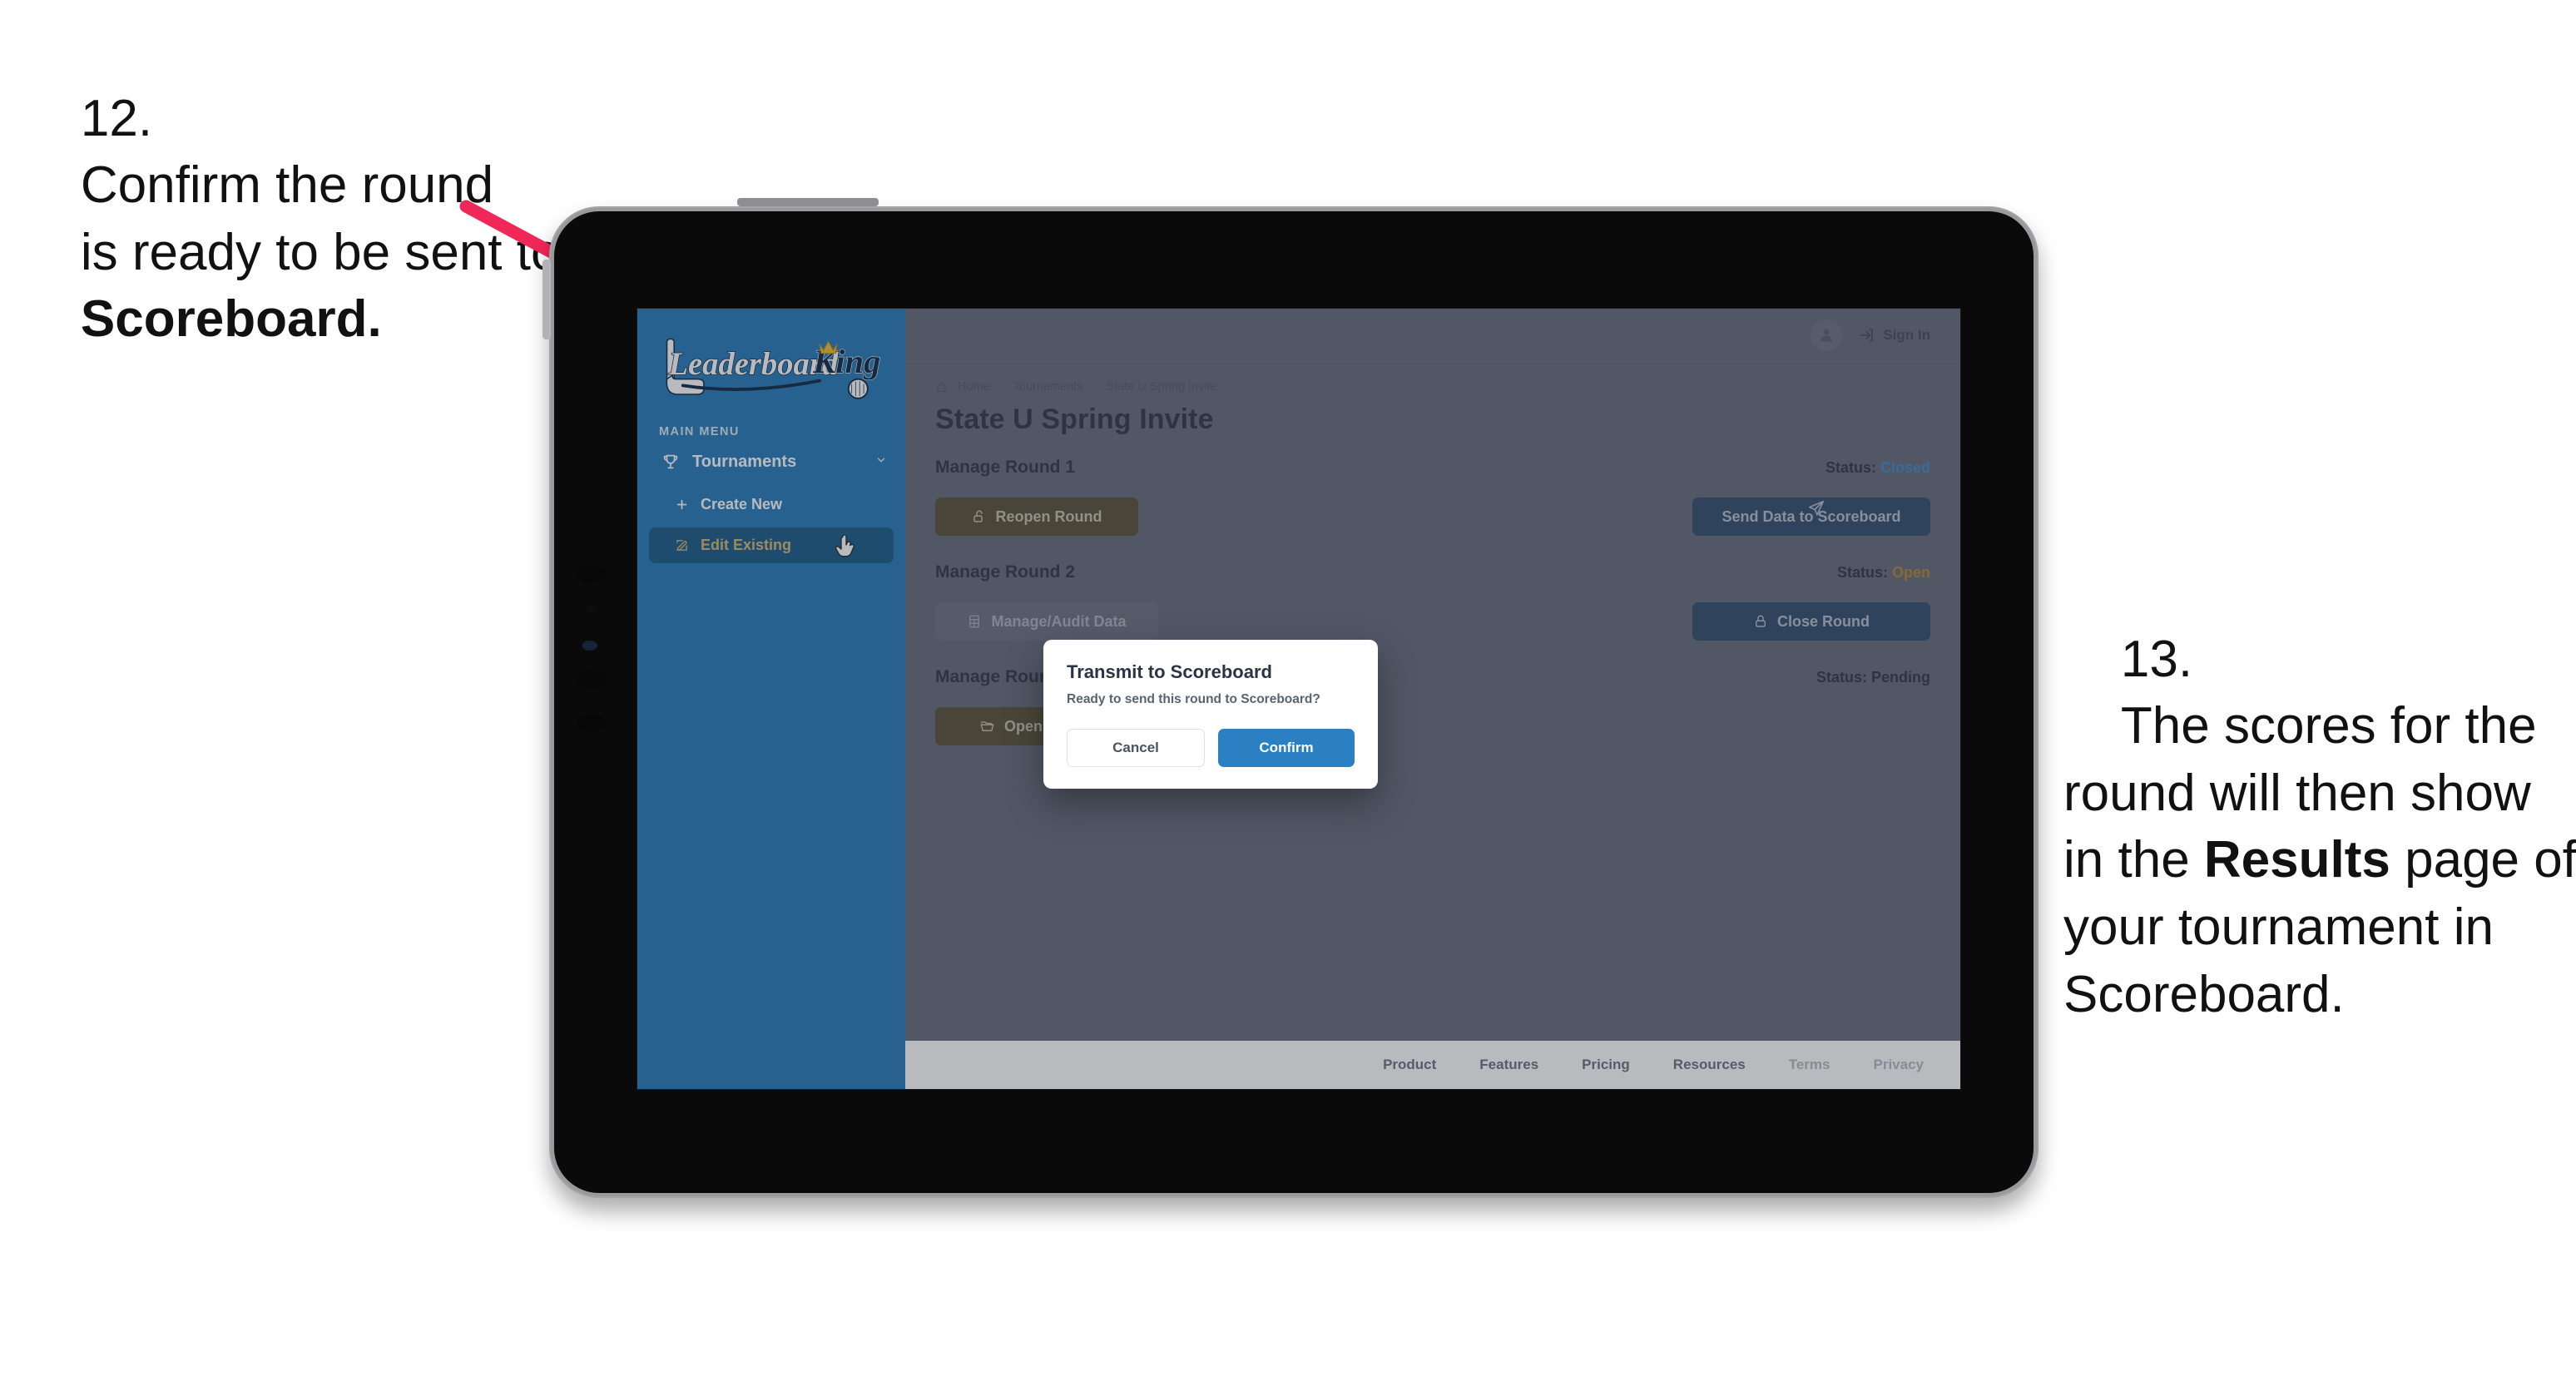 This screenshot has width=2576, height=1386. Describe the element at coordinates (1287, 748) in the screenshot. I see `confirm-button: Confirm` at that location.